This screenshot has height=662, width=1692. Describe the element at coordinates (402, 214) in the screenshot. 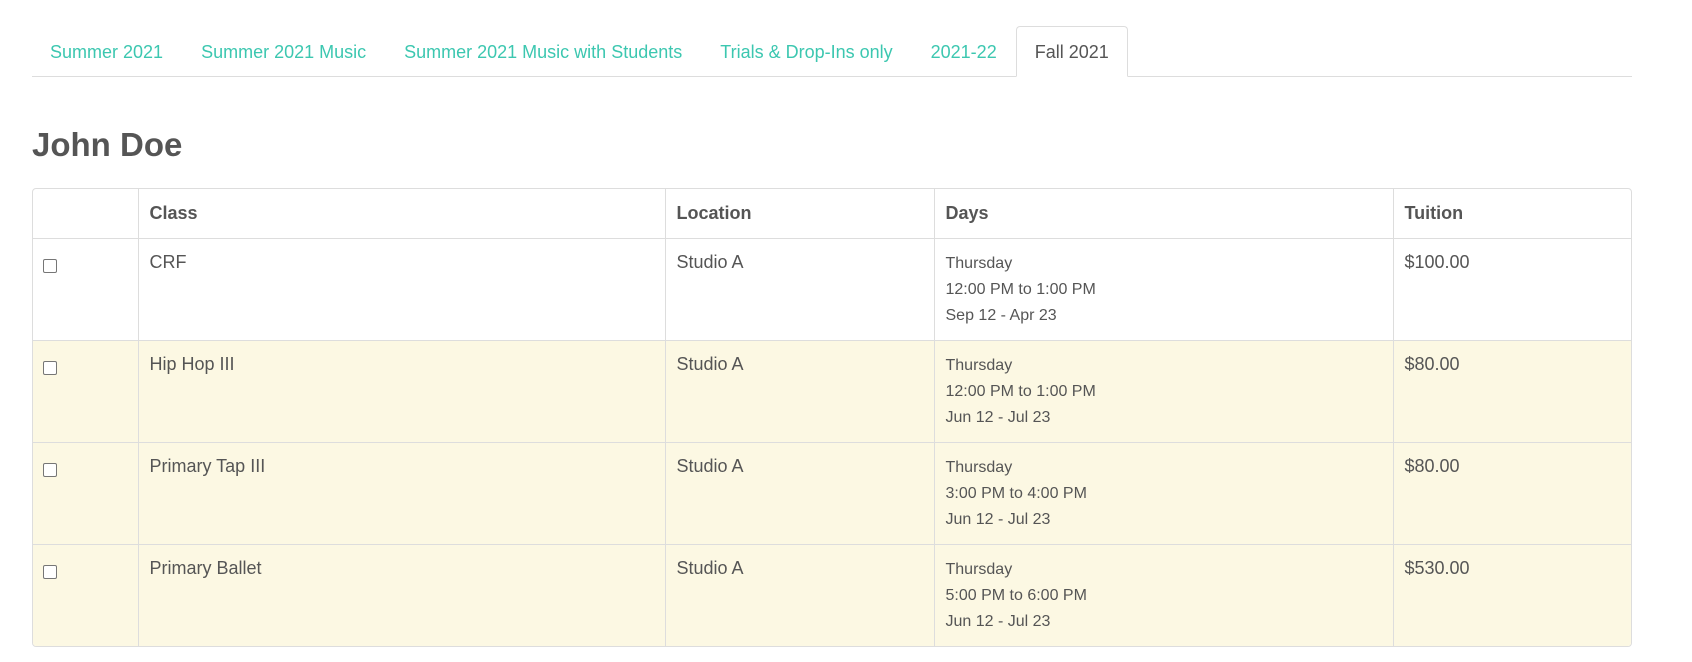

I see `header-class: Class` at that location.